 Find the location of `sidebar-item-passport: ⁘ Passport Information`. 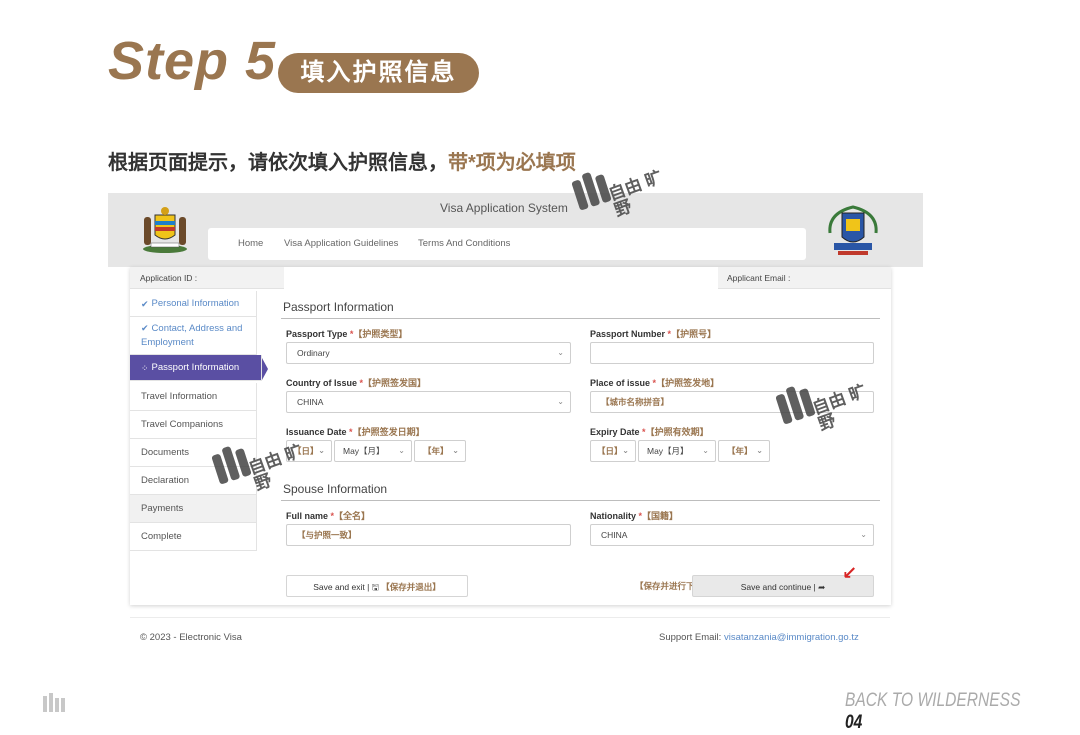

sidebar-item-passport: ⁘ Passport Information is located at coordinates (196, 368).